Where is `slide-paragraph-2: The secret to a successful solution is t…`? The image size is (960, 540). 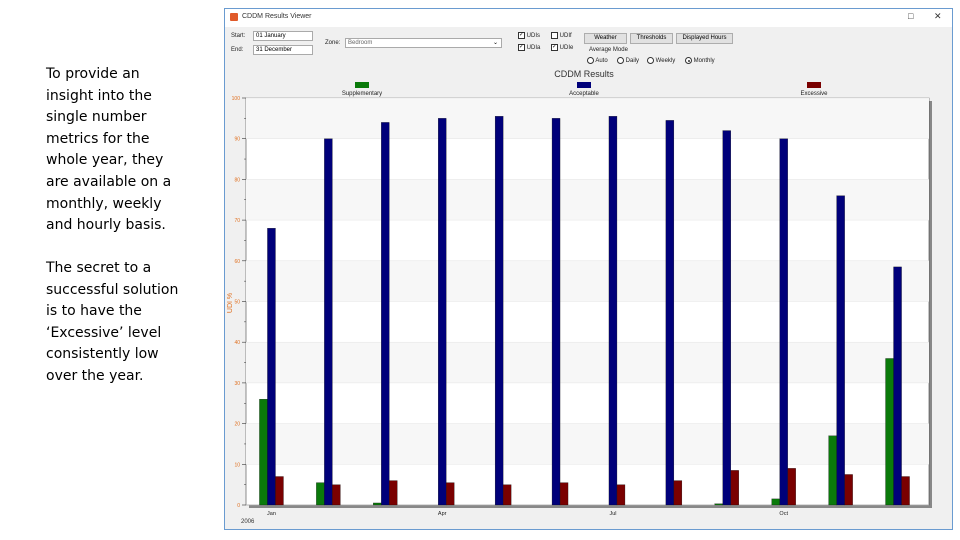 slide-paragraph-2: The secret to a successful solution is t… is located at coordinates (112, 322).